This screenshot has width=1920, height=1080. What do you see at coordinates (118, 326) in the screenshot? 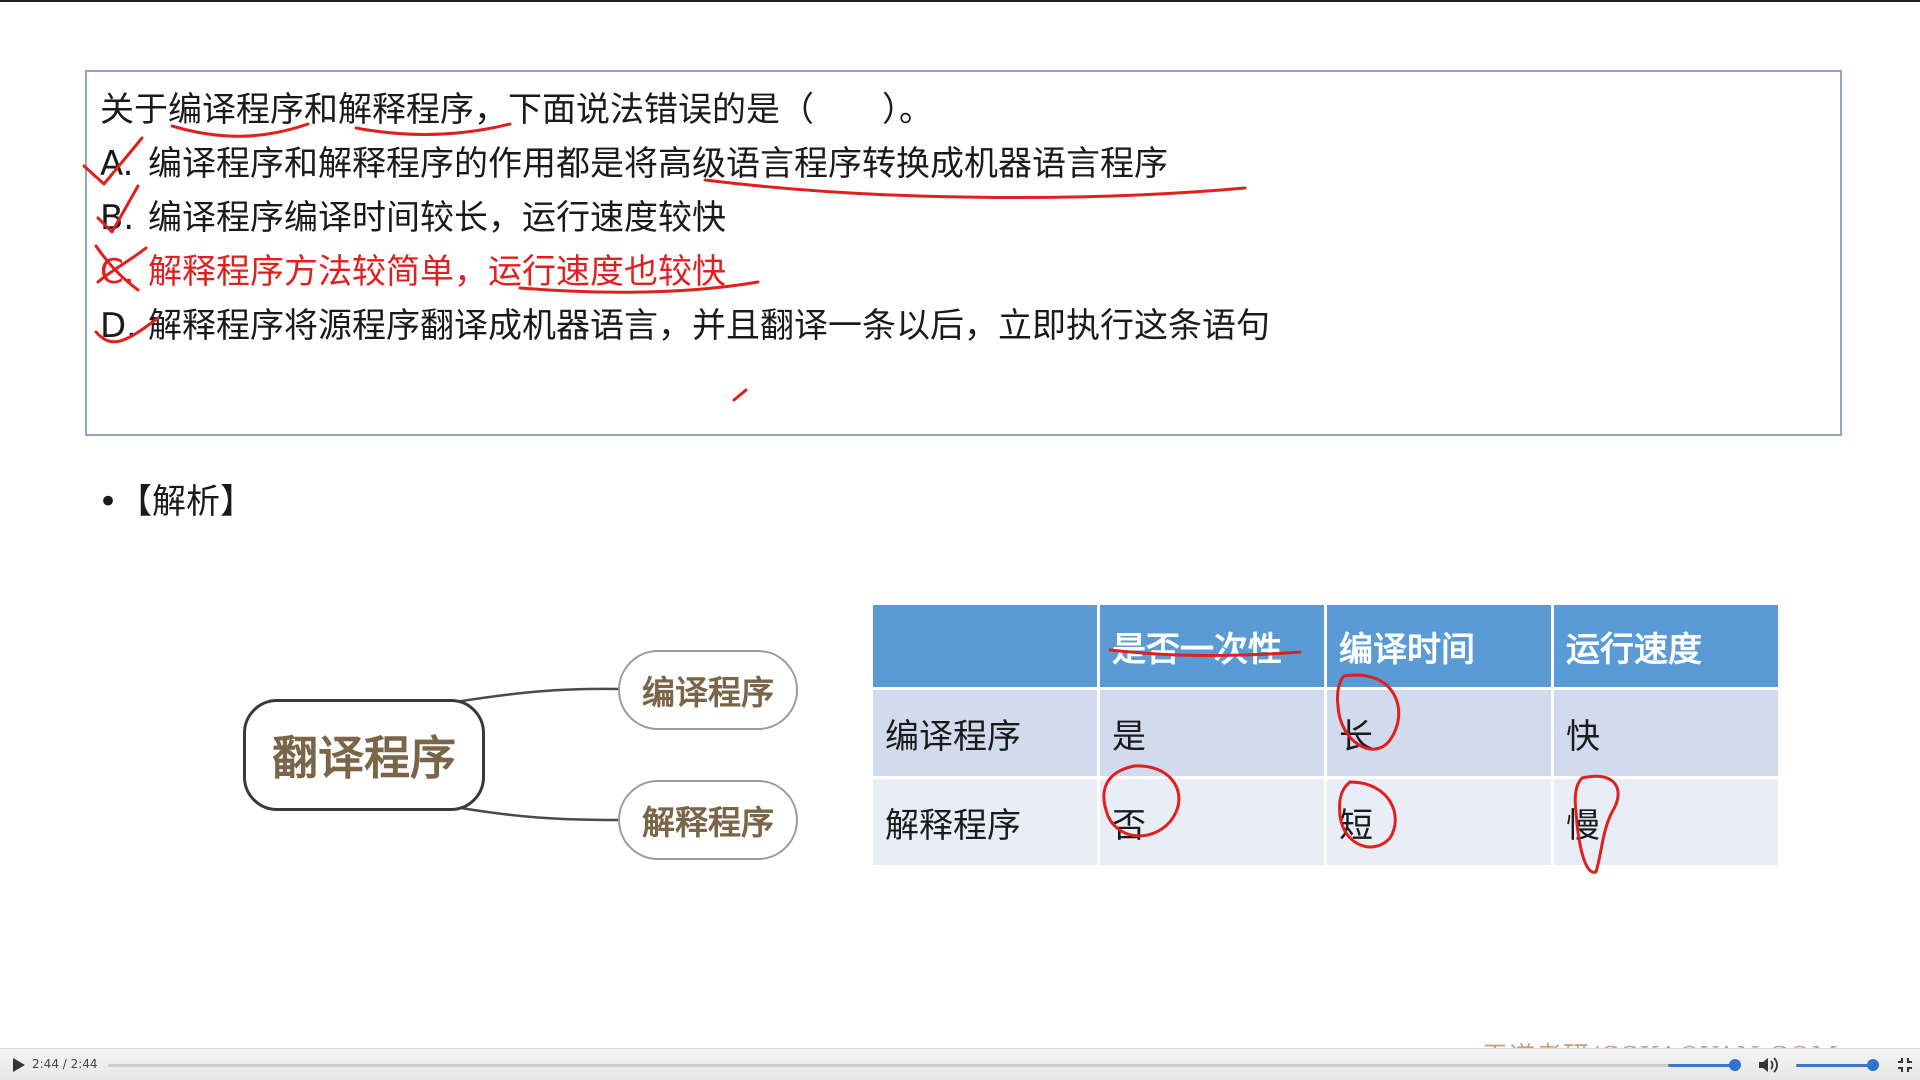
I see `option-d-letter: D.` at bounding box center [118, 326].